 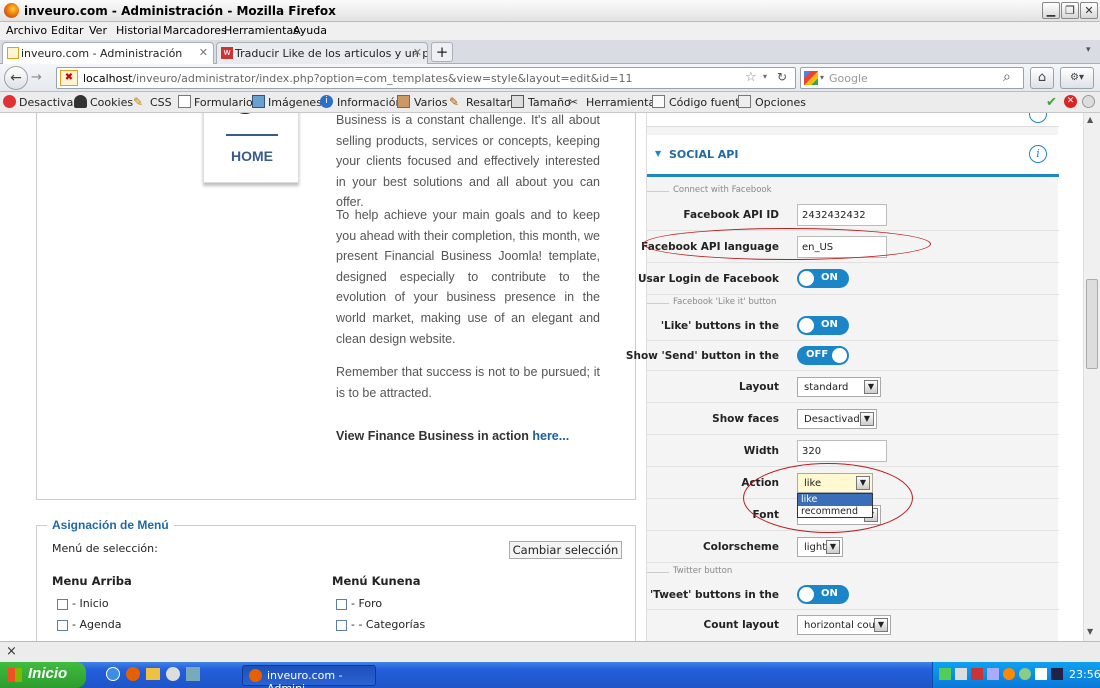 What do you see at coordinates (1042, 78) in the screenshot?
I see `home-button: ⌂` at bounding box center [1042, 78].